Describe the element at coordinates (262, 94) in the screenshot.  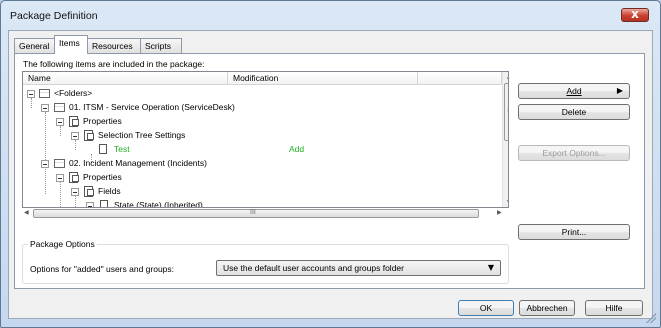
I see `tree-row-folders: <Folders>` at that location.